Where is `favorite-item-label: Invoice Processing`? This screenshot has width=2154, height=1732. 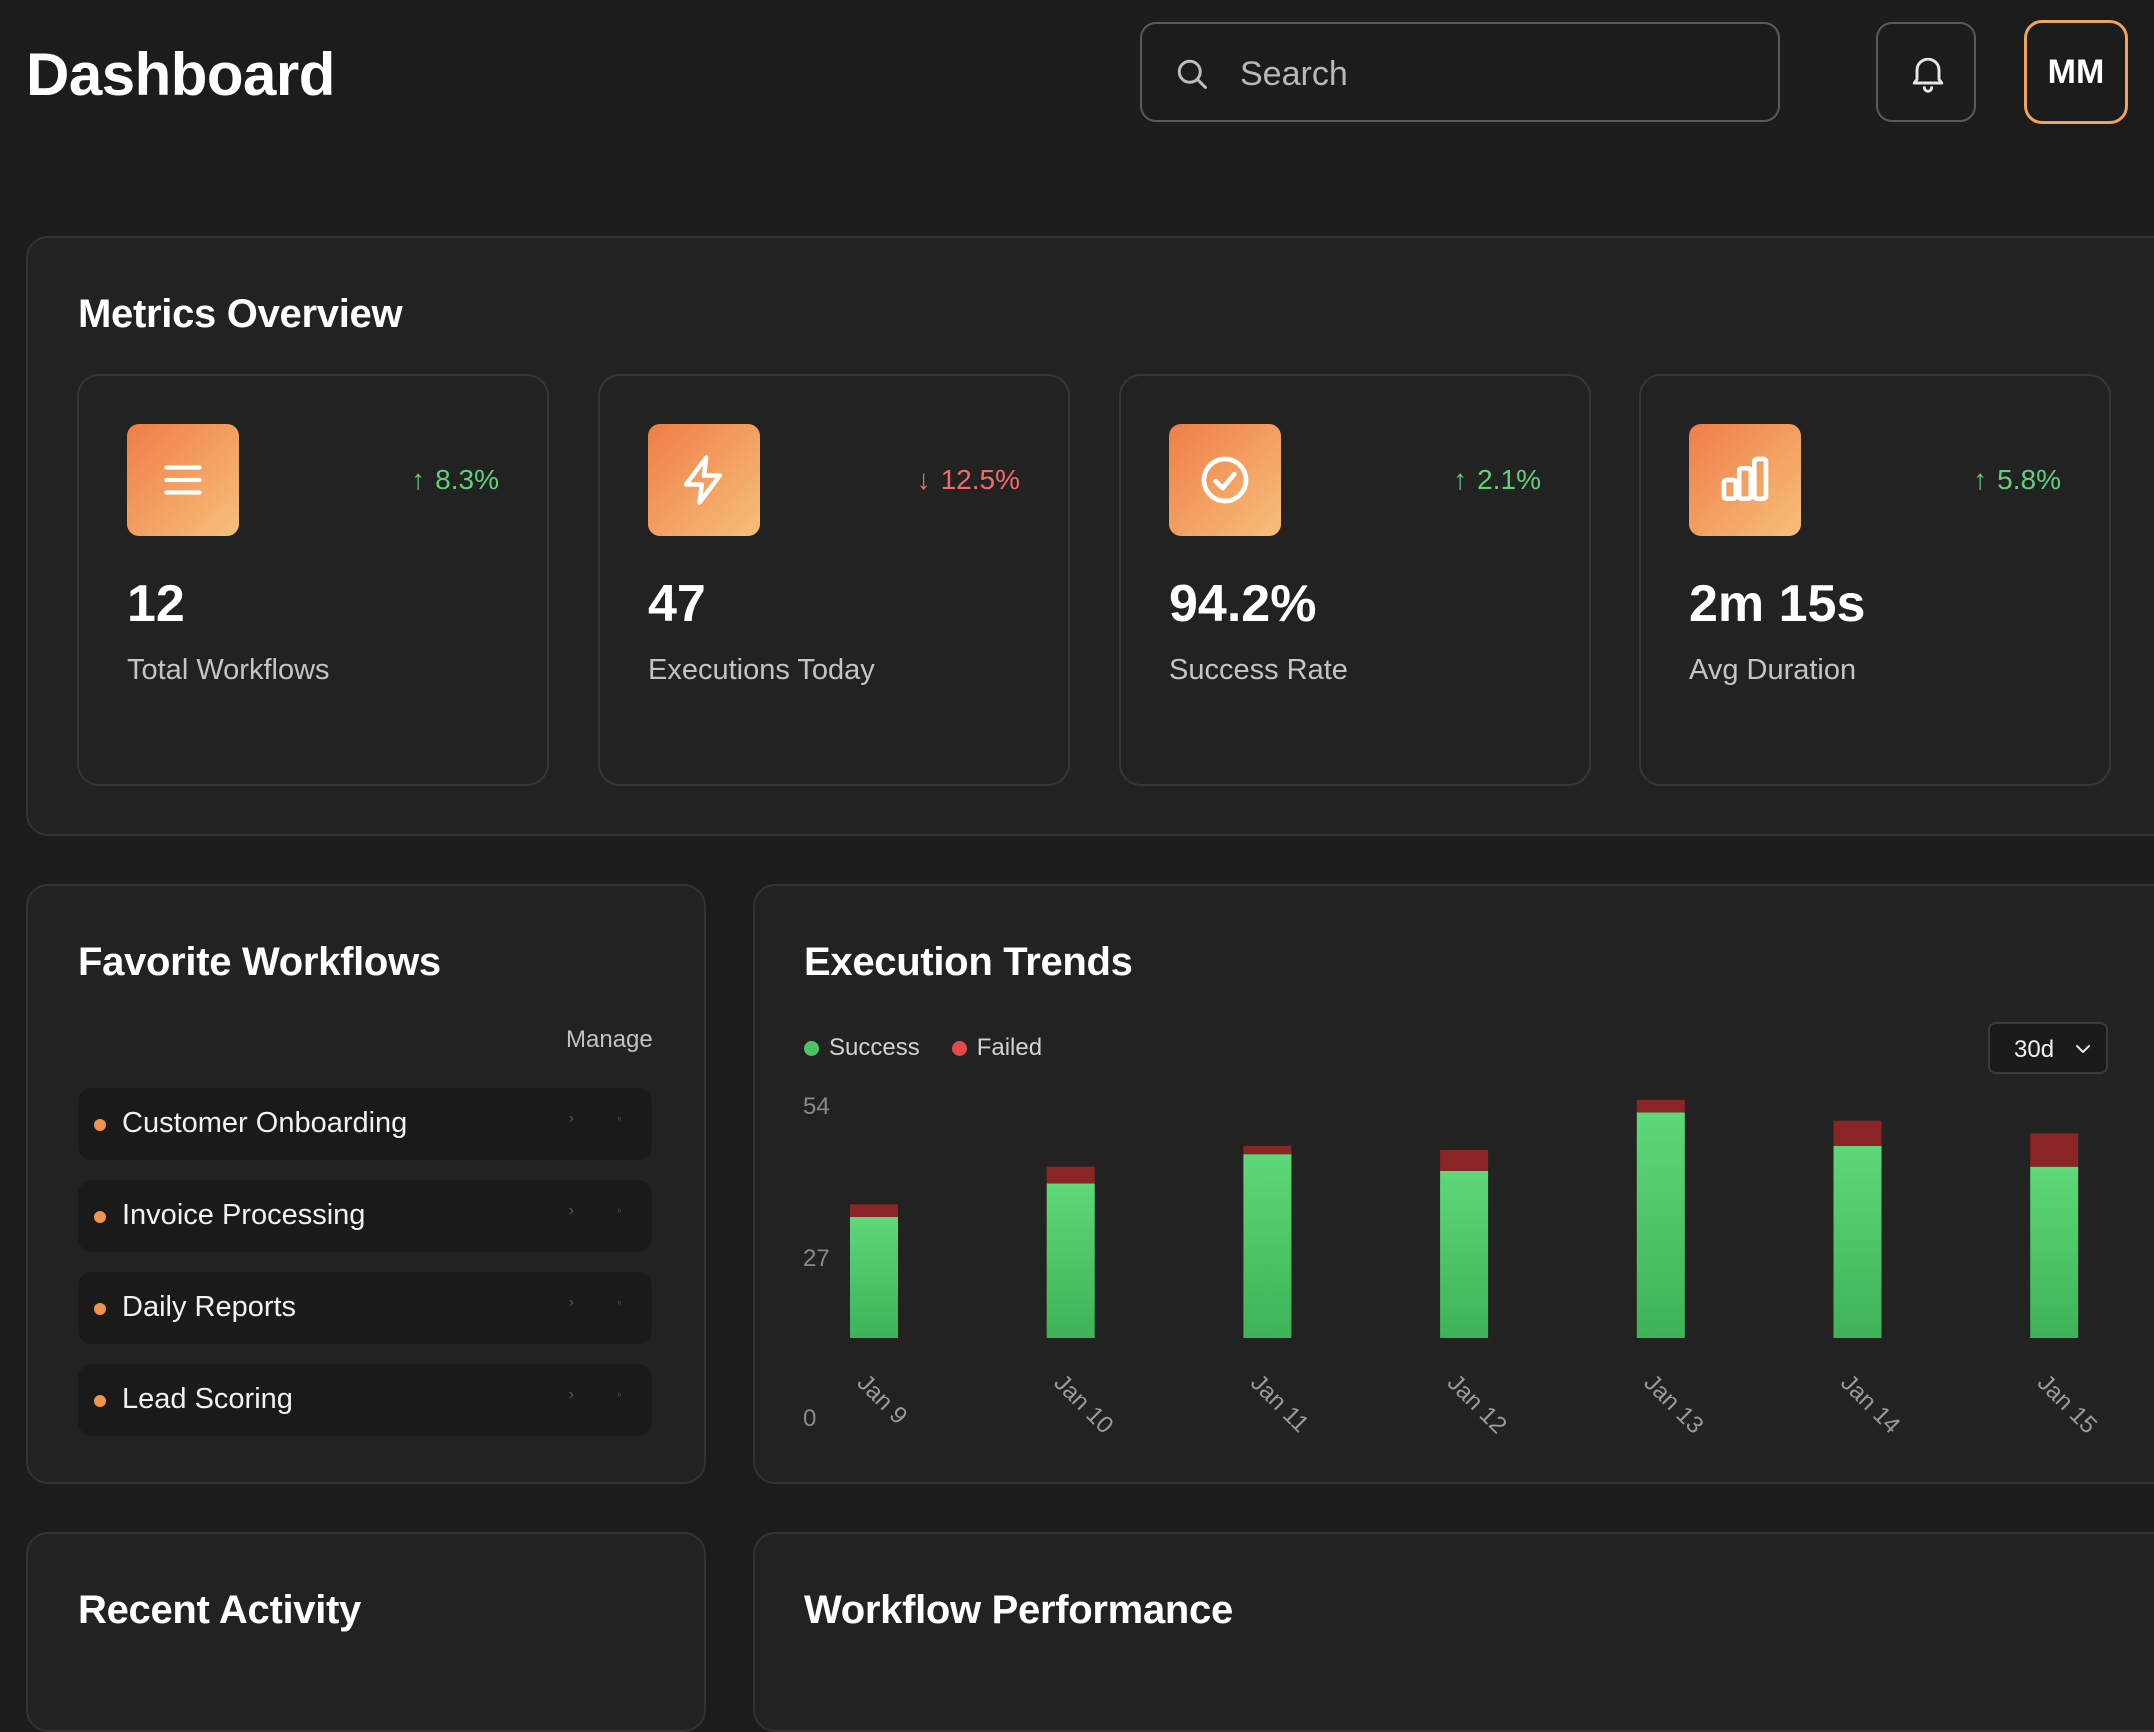 favorite-item-label: Invoice Processing is located at coordinates (244, 1215).